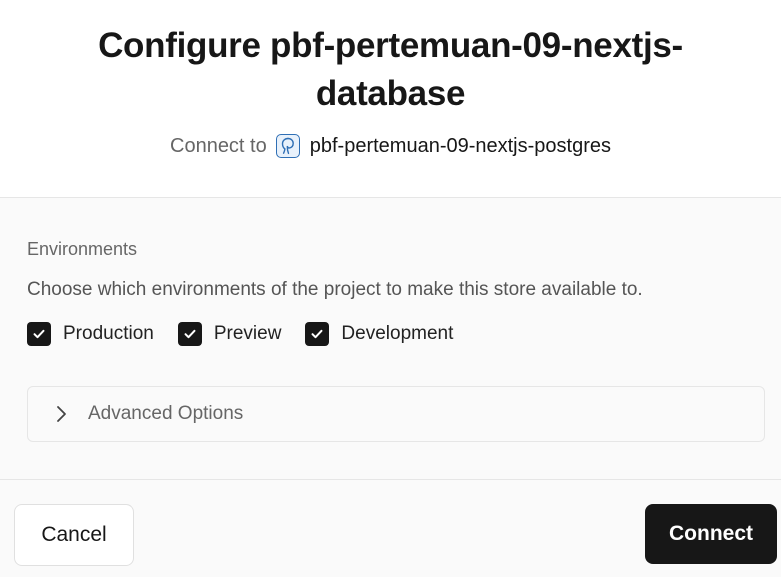 The image size is (781, 577). I want to click on env-option-development: Development, so click(379, 334).